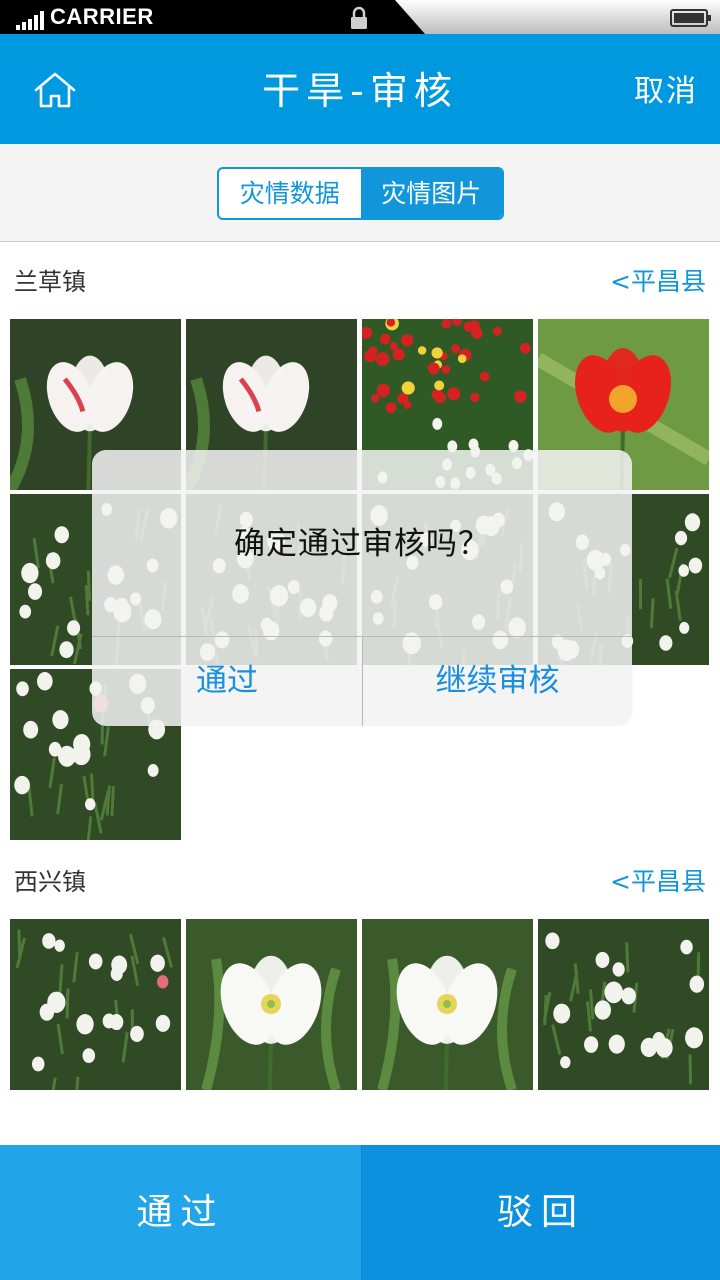  What do you see at coordinates (102, 16) in the screenshot?
I see `carrier-label: CARRIER` at bounding box center [102, 16].